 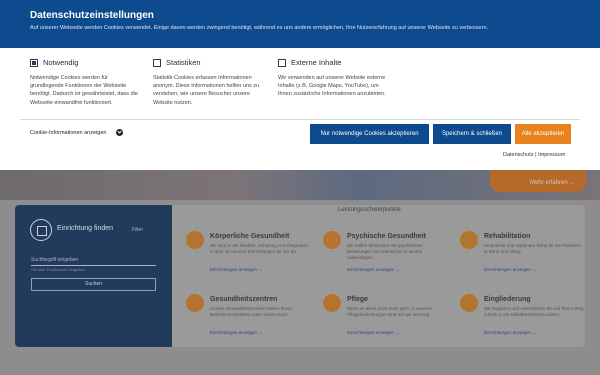 What do you see at coordinates (507, 236) in the screenshot?
I see `service-name: Rehabilitation` at bounding box center [507, 236].